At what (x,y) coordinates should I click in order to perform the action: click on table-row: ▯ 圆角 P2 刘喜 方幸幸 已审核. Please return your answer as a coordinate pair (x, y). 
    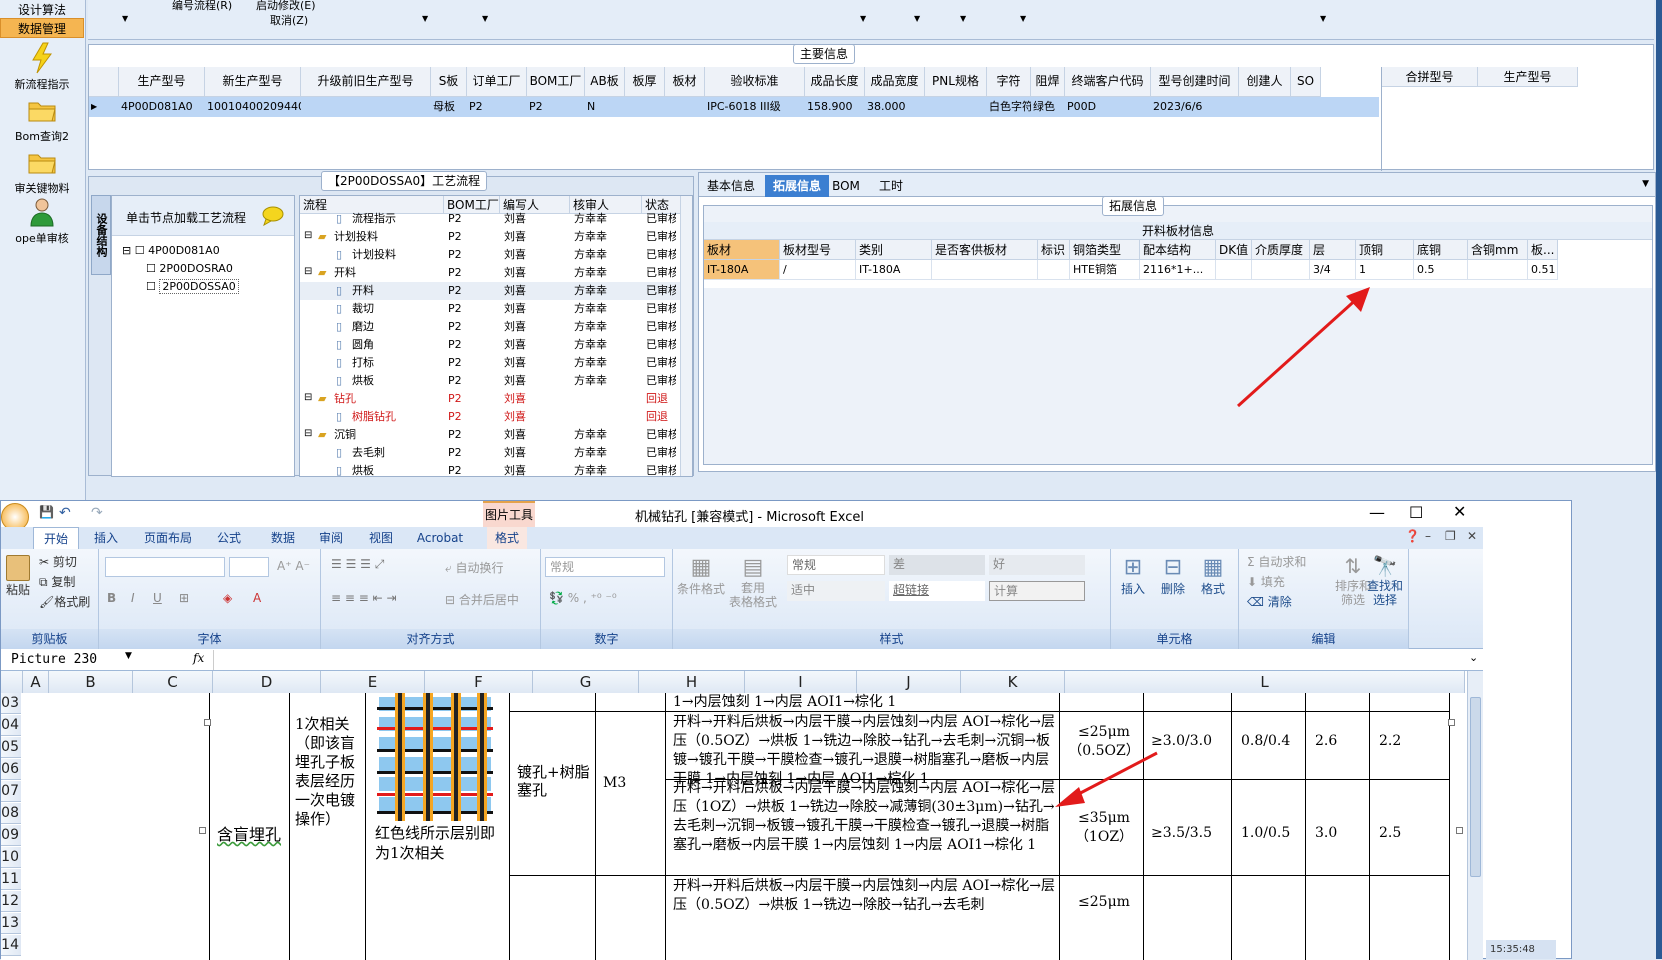
    Looking at the image, I should click on (496, 345).